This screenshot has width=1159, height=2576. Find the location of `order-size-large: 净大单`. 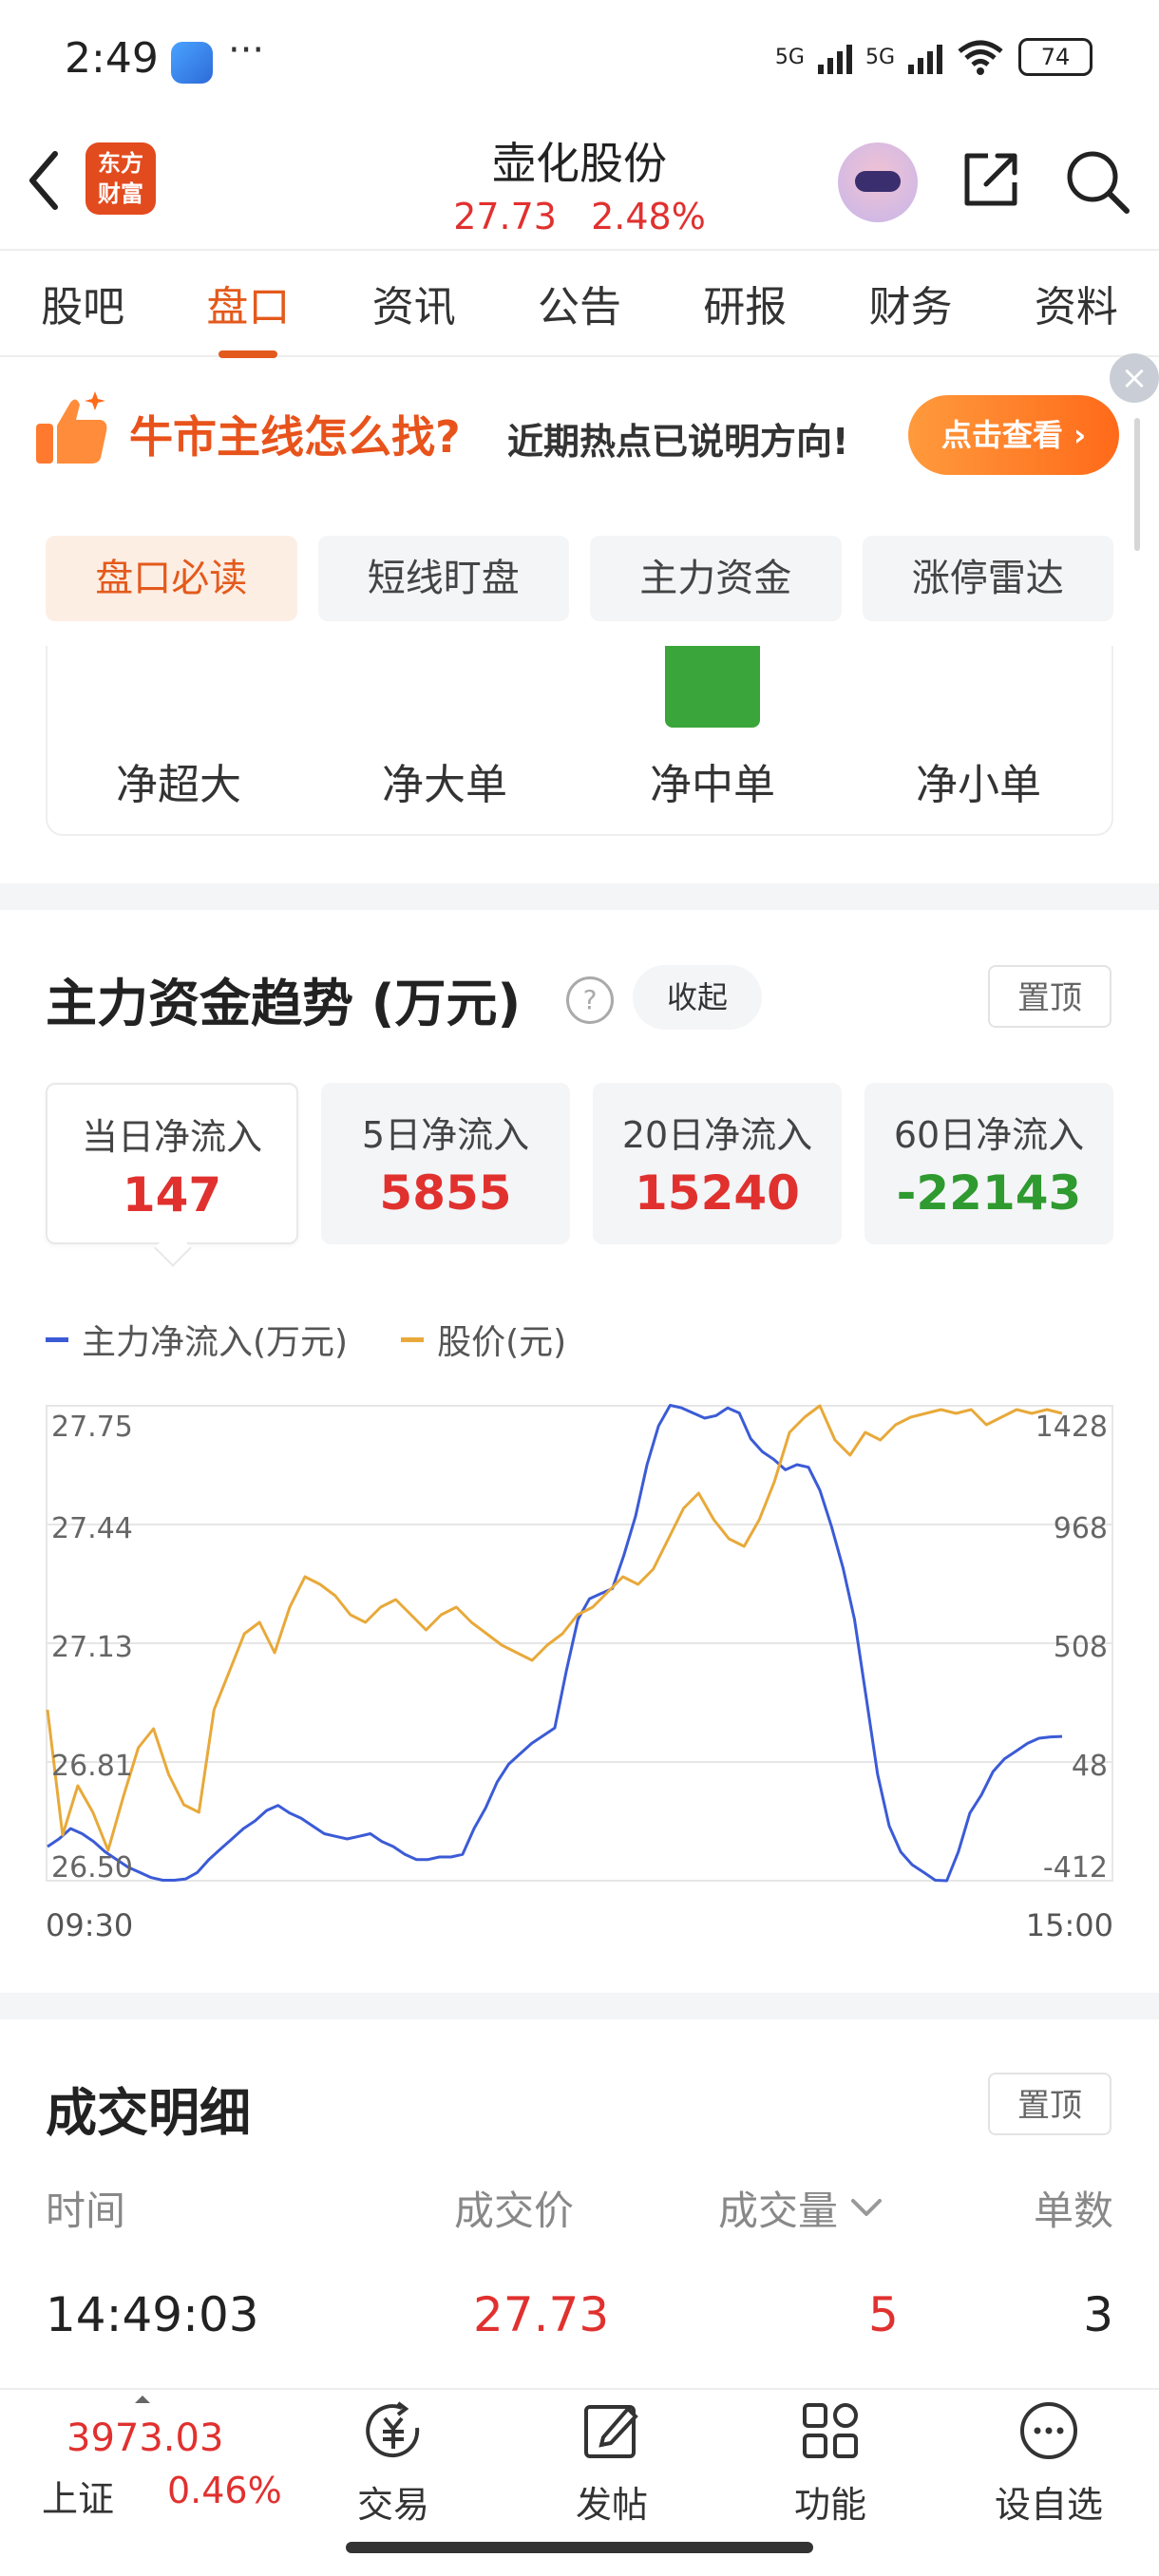

order-size-large: 净大单 is located at coordinates (444, 785).